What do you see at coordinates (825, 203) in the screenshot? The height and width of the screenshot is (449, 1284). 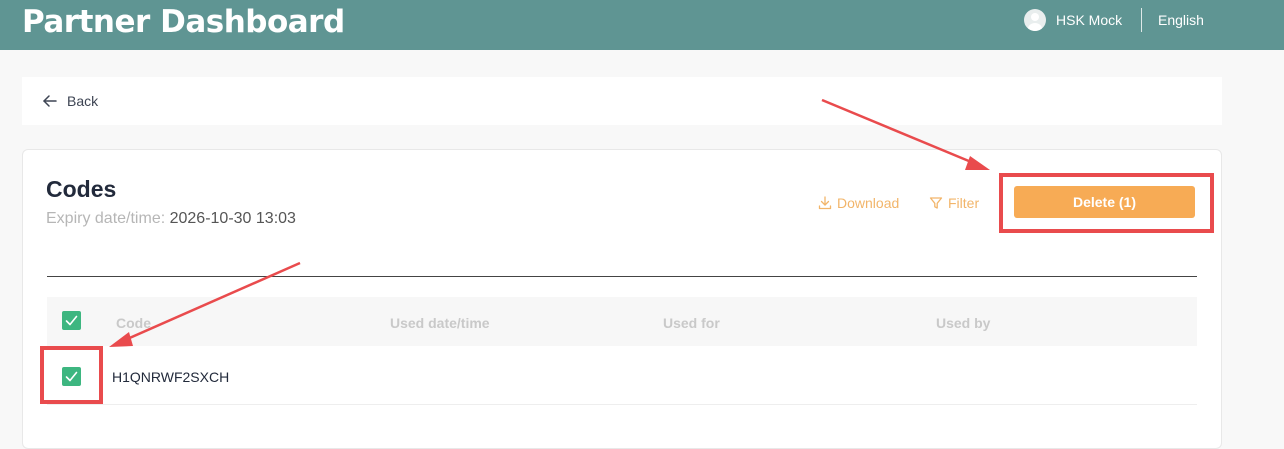 I see `download-icon` at bounding box center [825, 203].